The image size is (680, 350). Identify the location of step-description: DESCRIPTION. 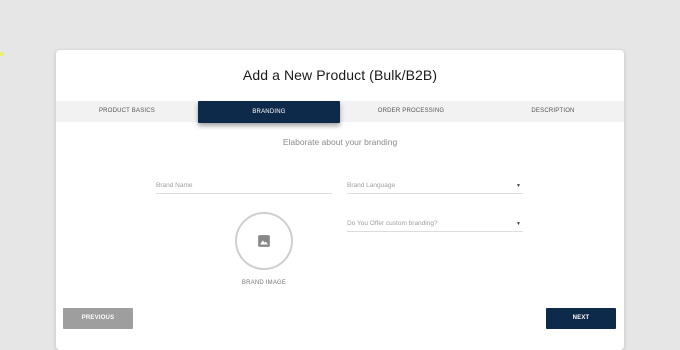
(553, 111).